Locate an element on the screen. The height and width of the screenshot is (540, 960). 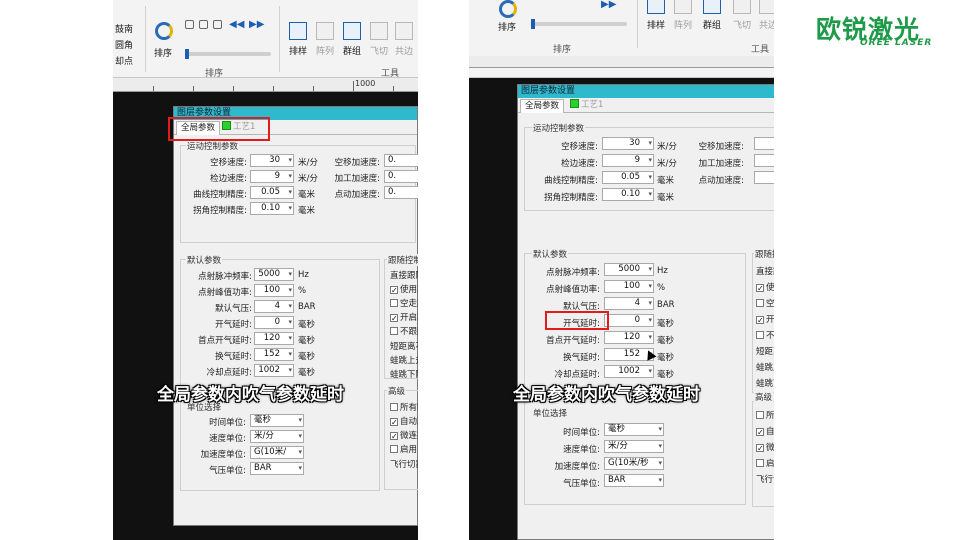
travel-accel-field is located at coordinates (764, 143).